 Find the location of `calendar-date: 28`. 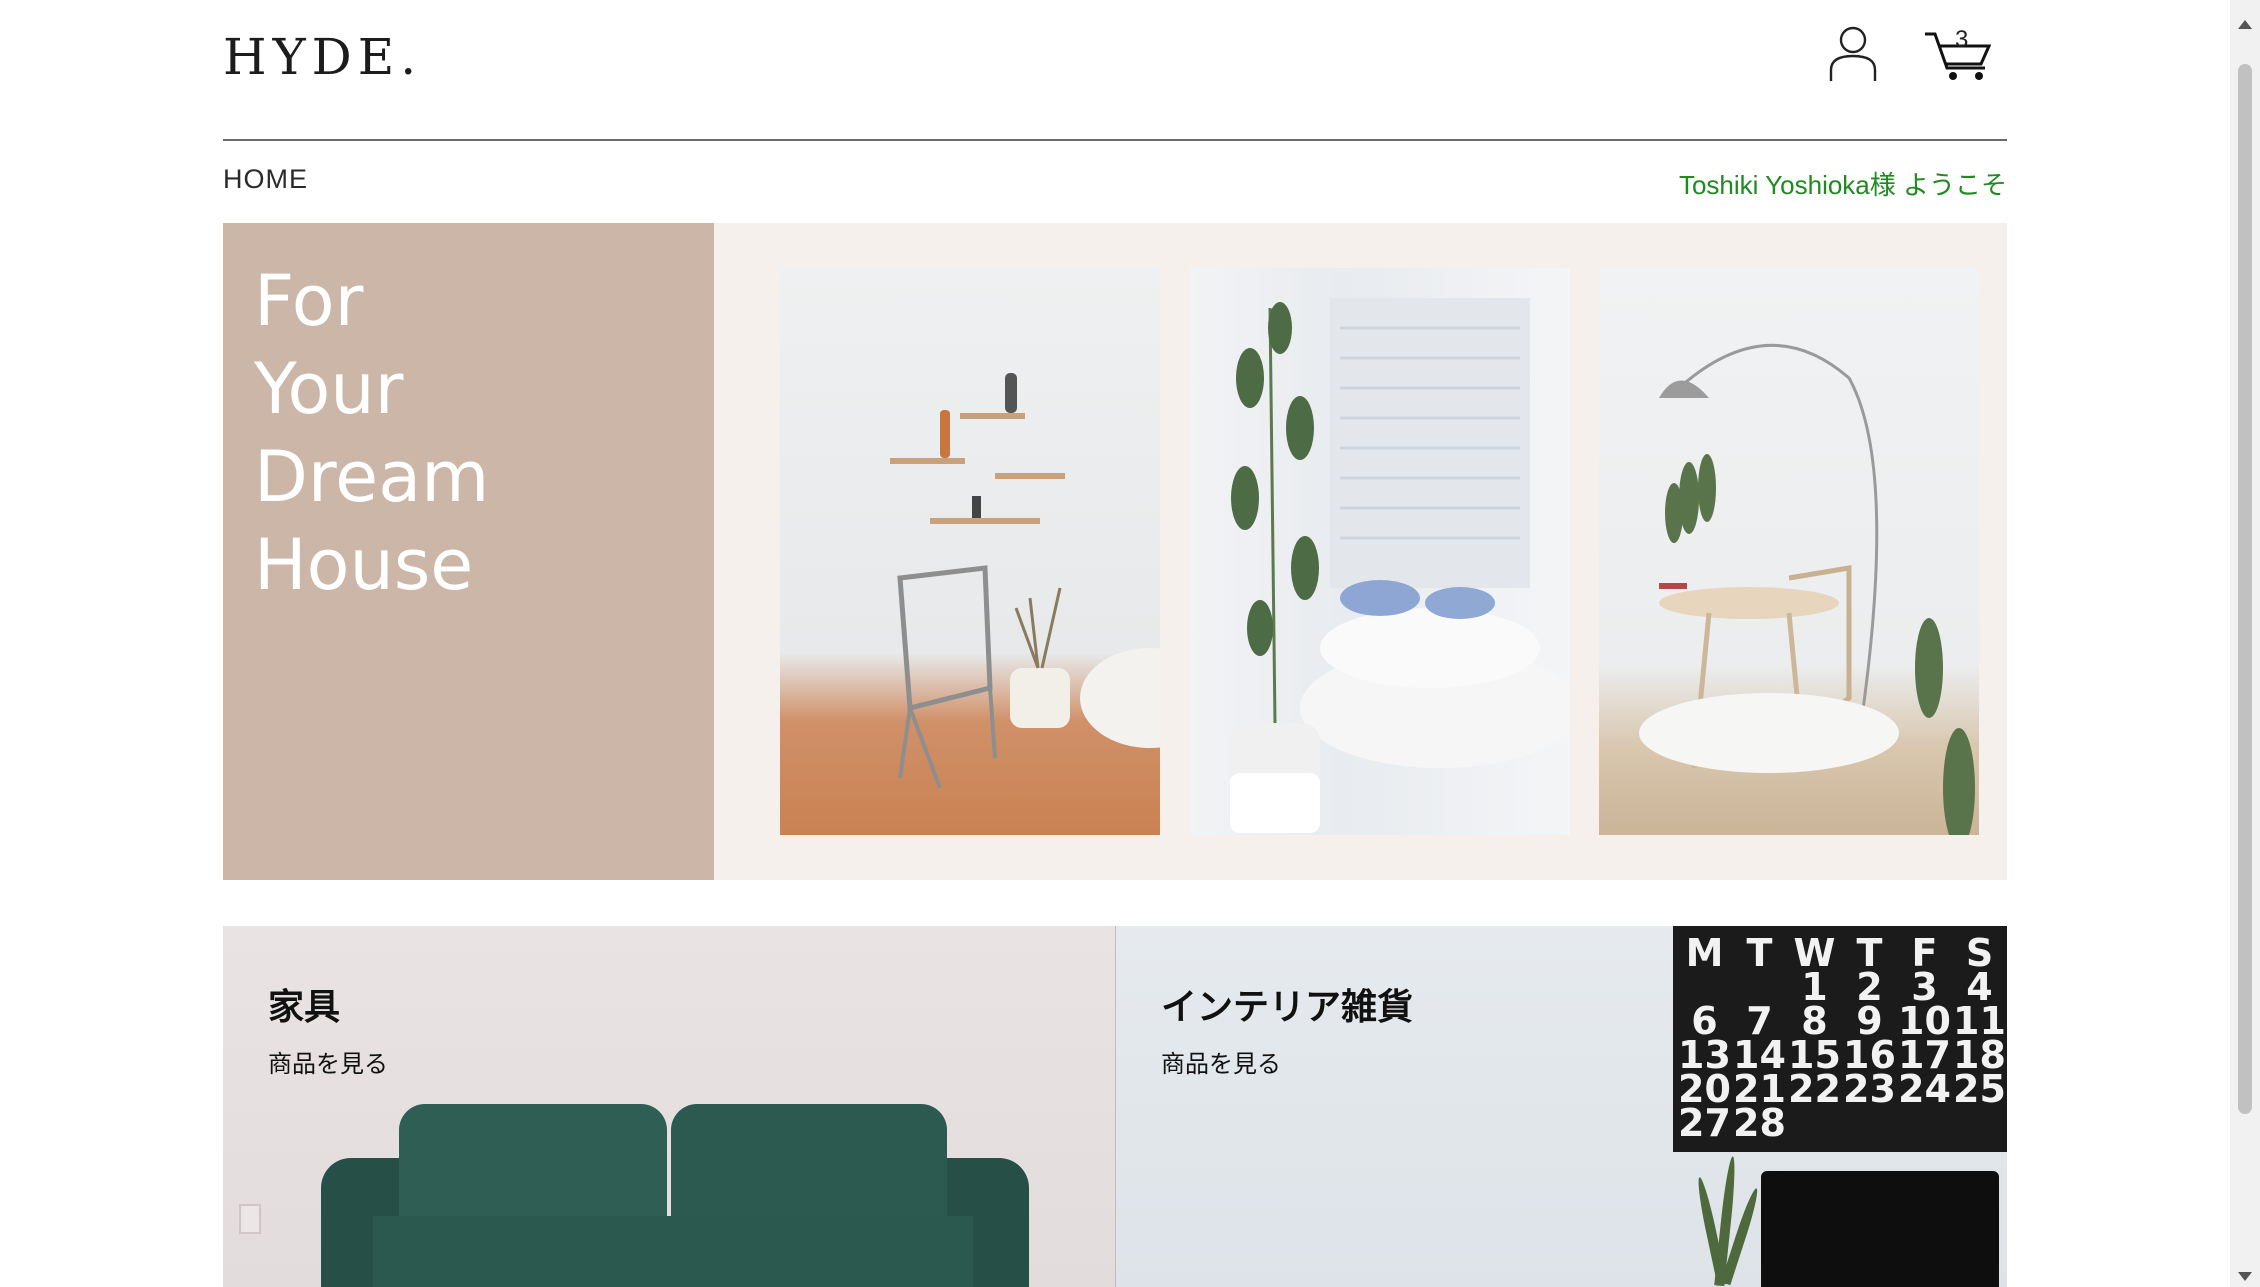

calendar-date: 28 is located at coordinates (1759, 1123).